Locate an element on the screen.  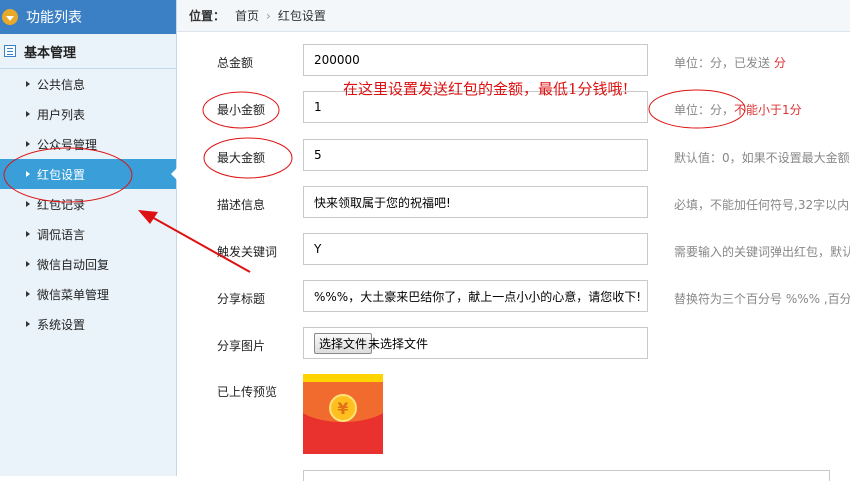
description-input: 快来领取属于您的祝福吧! is located at coordinates (475, 202).